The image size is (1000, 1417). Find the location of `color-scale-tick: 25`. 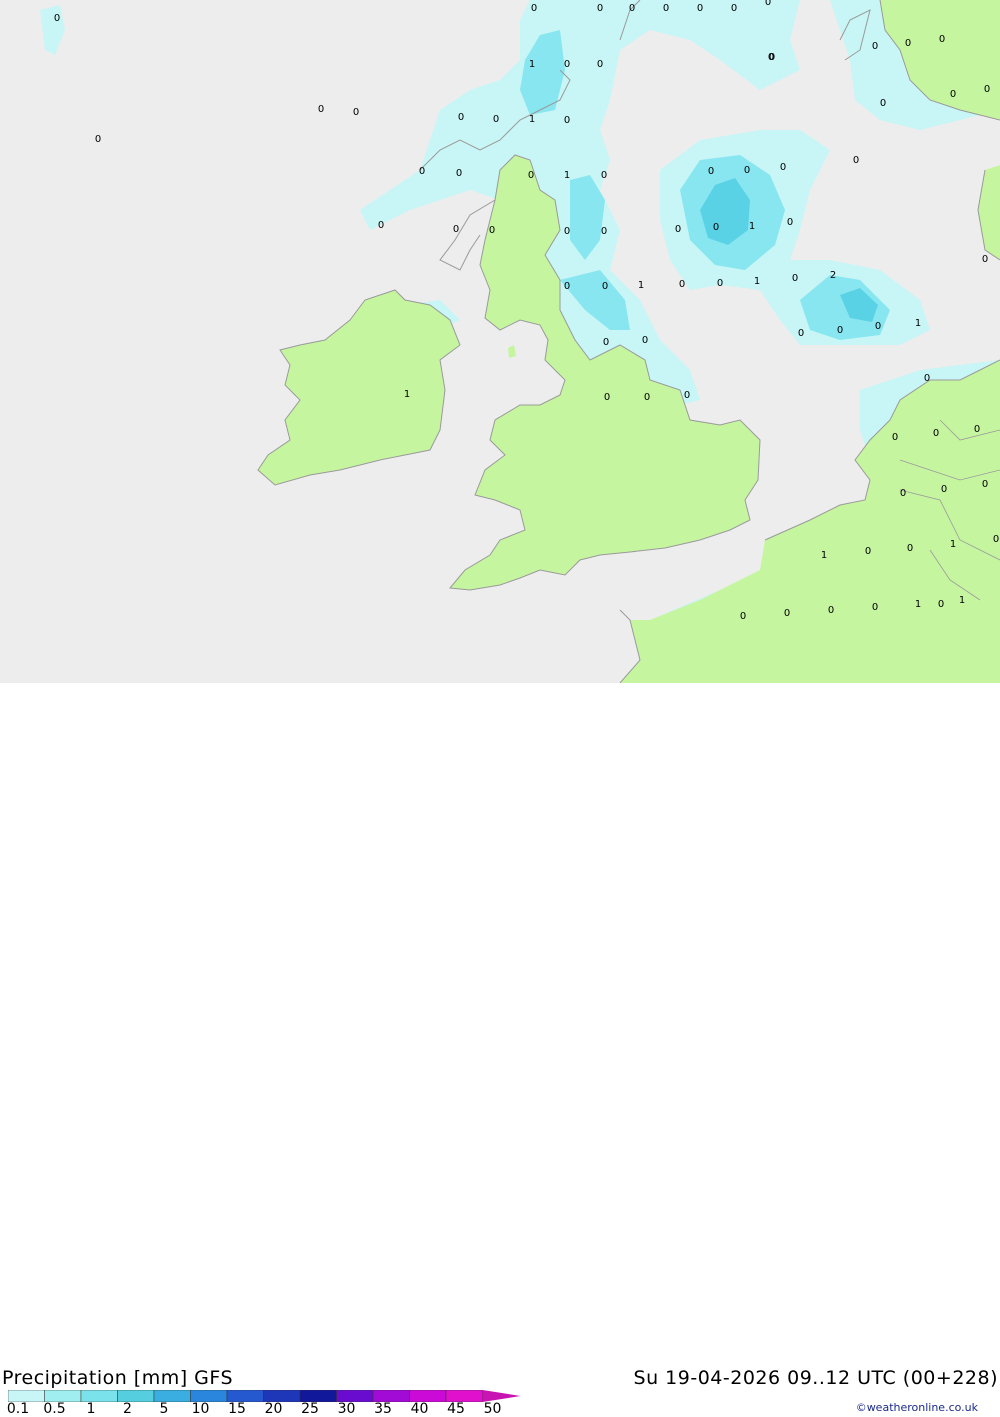

color-scale-tick: 25 is located at coordinates (310, 1409).